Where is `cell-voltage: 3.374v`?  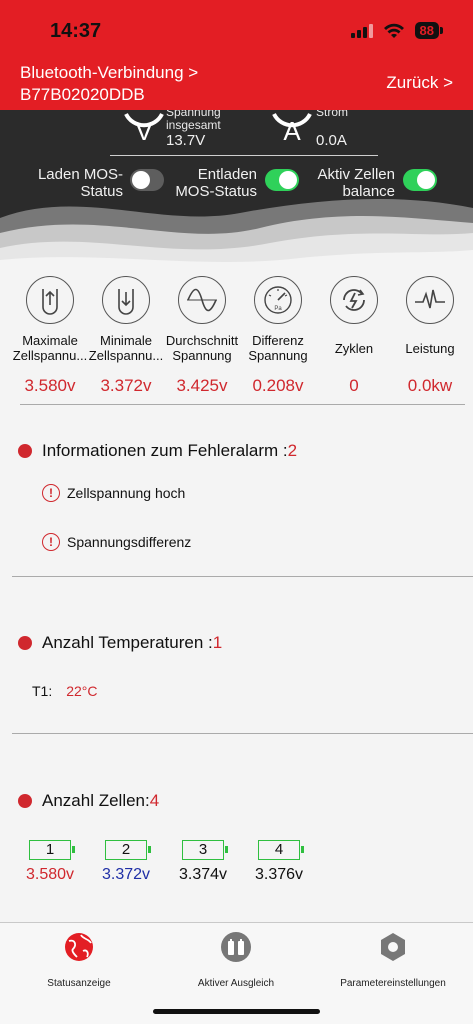
cell-voltage: 3.374v is located at coordinates (203, 874).